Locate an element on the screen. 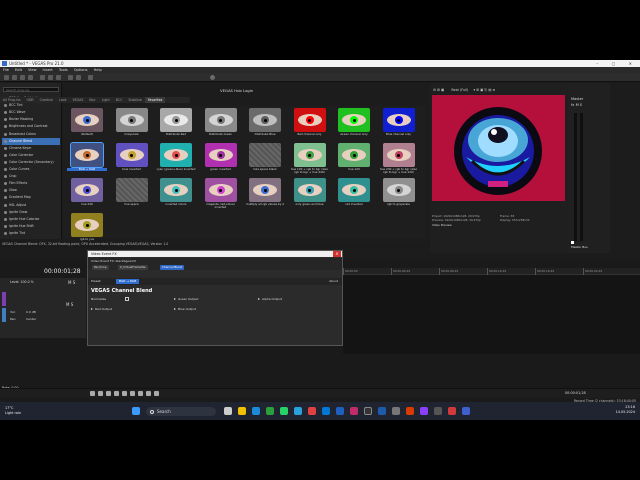 Image resolution: width=640 pixels, height=480 pixels. paste-icon is located at coordinates (58, 77).